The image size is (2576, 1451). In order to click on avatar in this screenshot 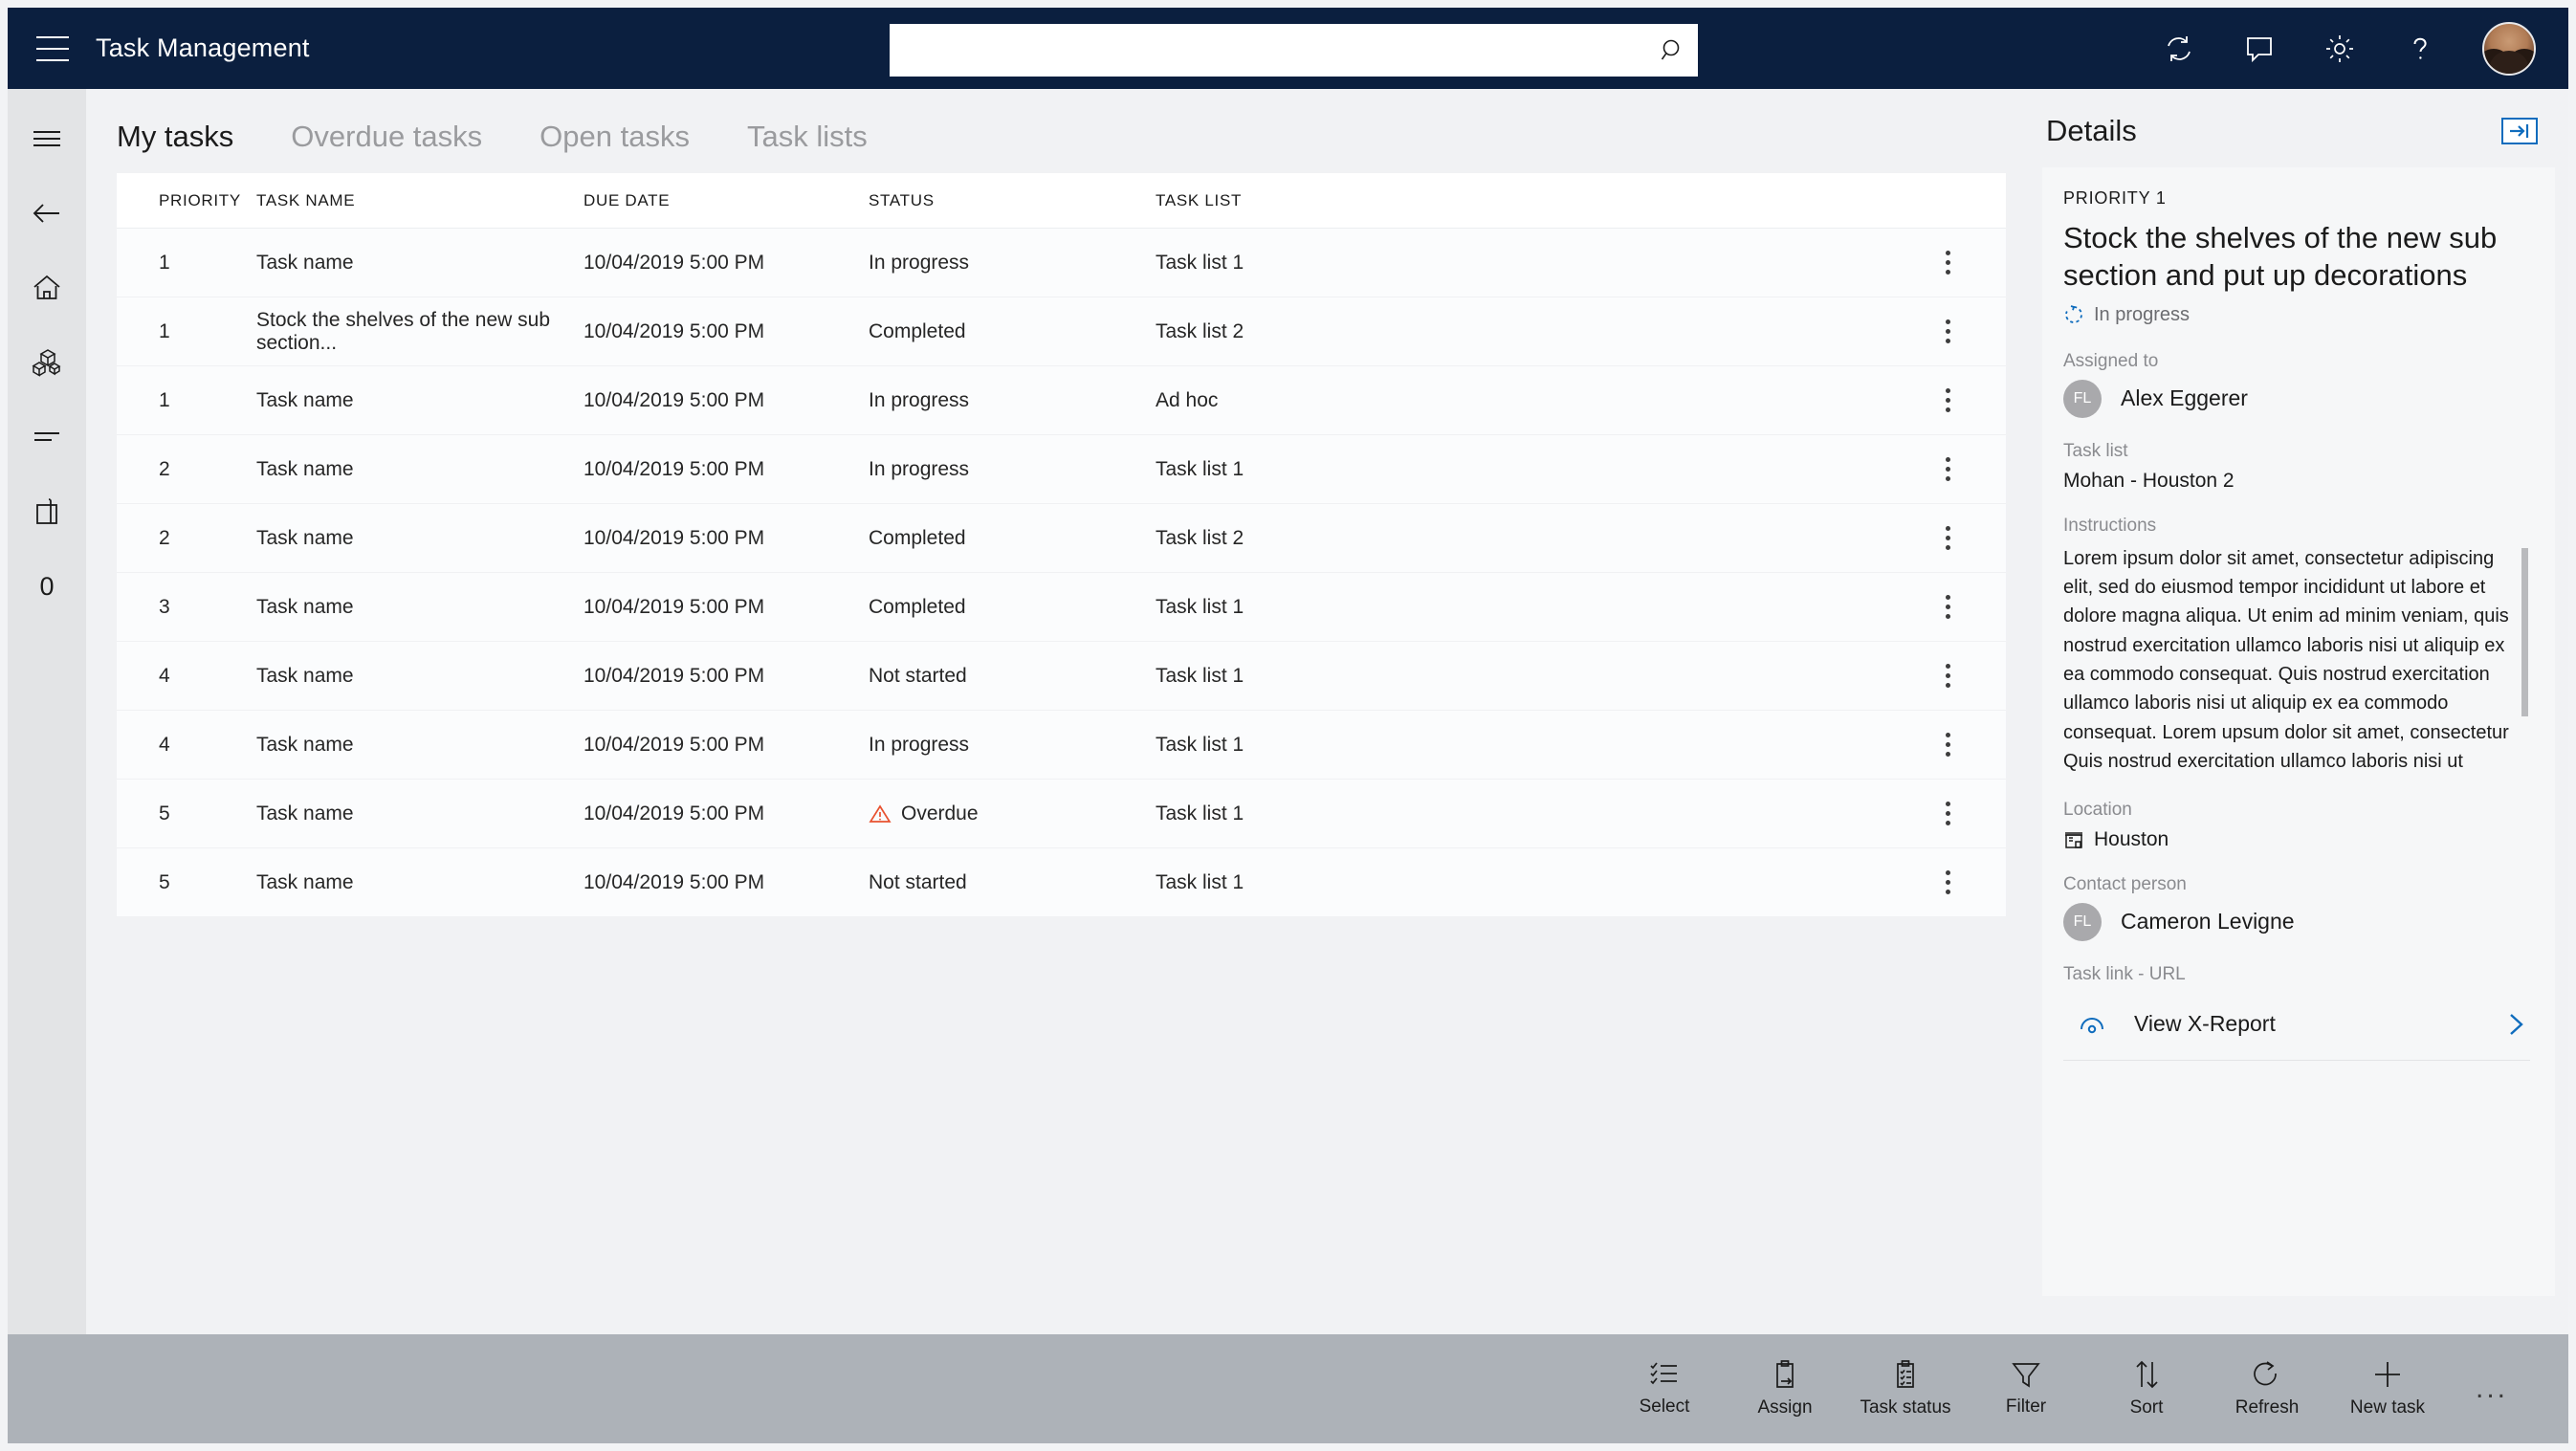, I will do `click(2509, 48)`.